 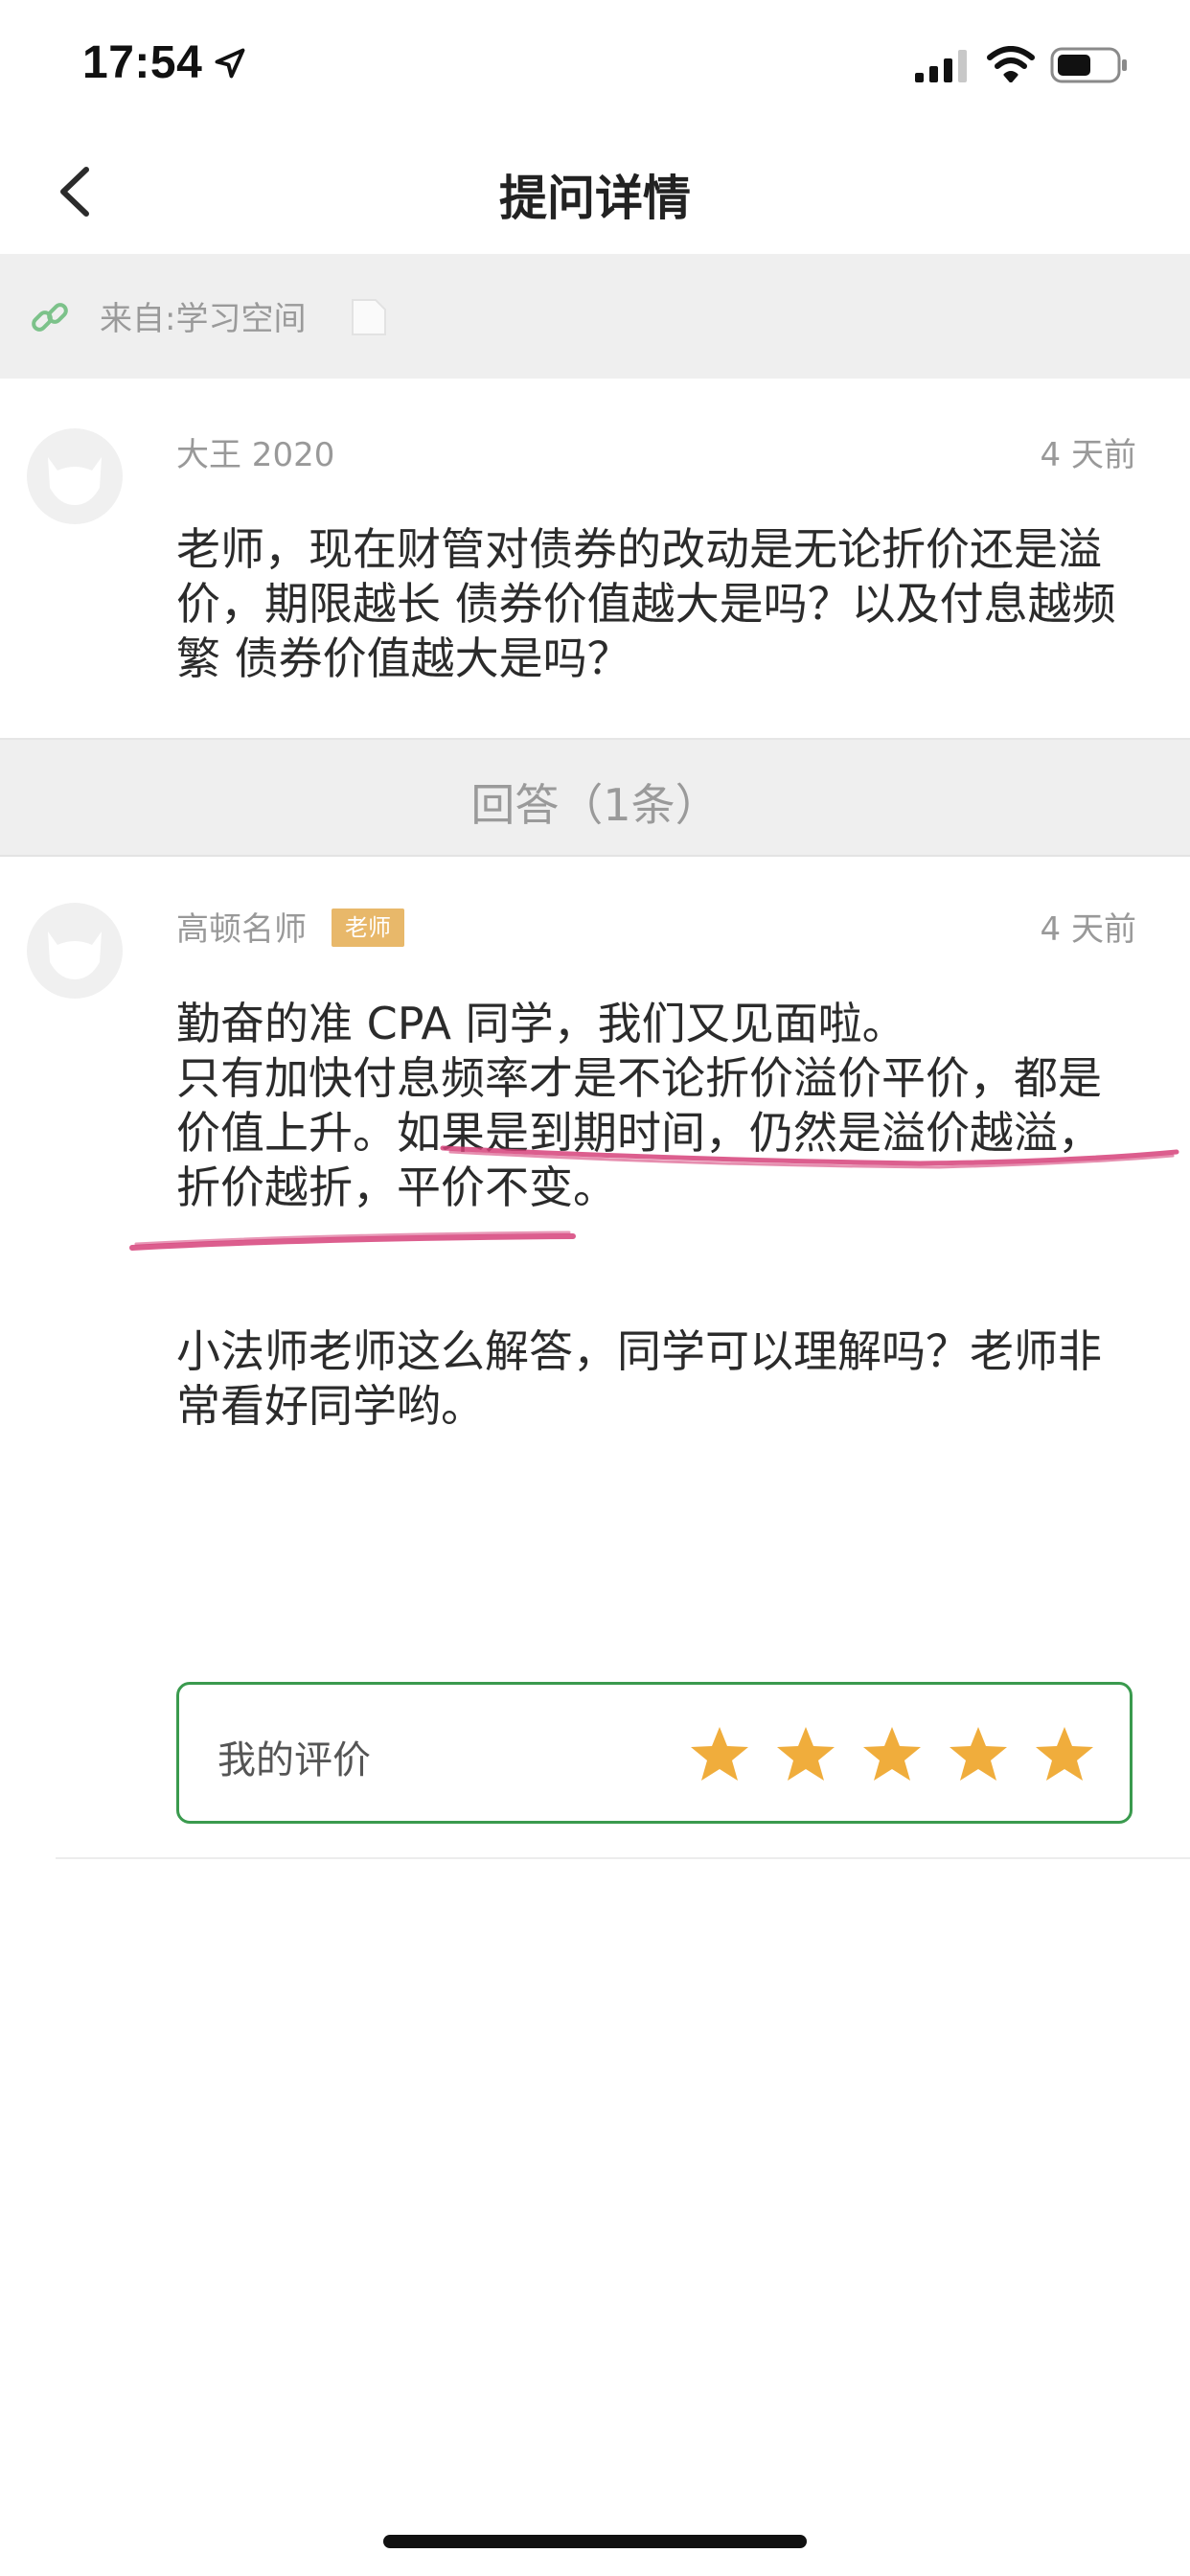 I want to click on page-title: 提问详情, so click(x=595, y=198).